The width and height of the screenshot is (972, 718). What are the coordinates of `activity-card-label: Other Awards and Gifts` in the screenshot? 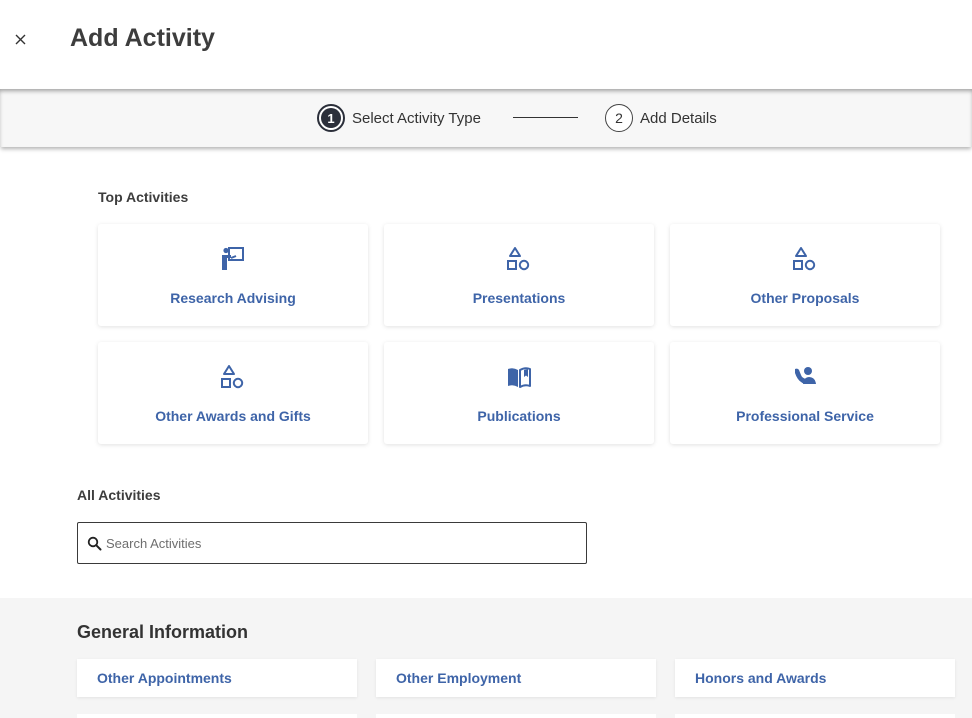 It's located at (233, 416).